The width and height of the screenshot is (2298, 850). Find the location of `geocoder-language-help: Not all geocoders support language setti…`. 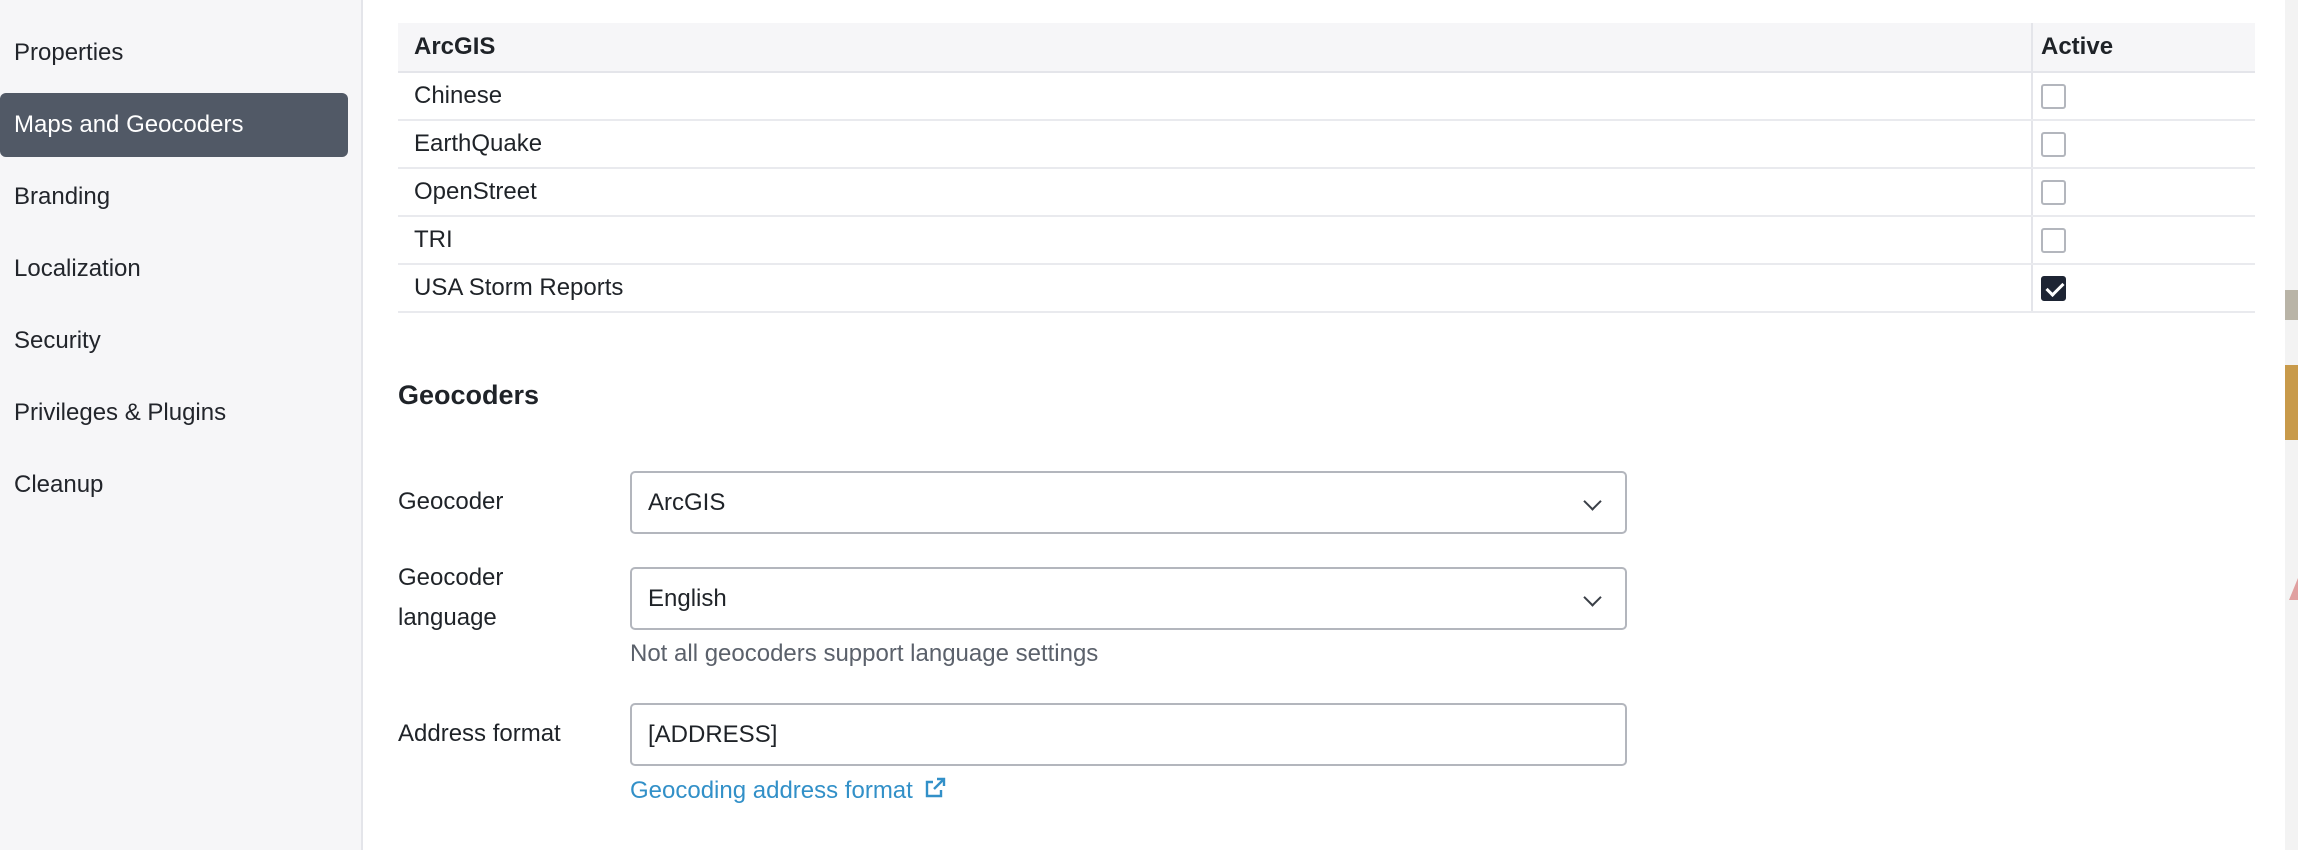

geocoder-language-help: Not all geocoders support language setti… is located at coordinates (864, 653).